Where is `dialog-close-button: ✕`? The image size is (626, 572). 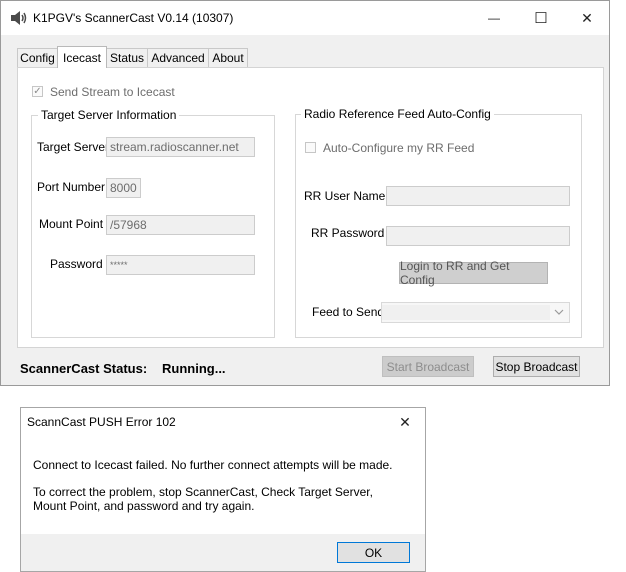 dialog-close-button: ✕ is located at coordinates (405, 422).